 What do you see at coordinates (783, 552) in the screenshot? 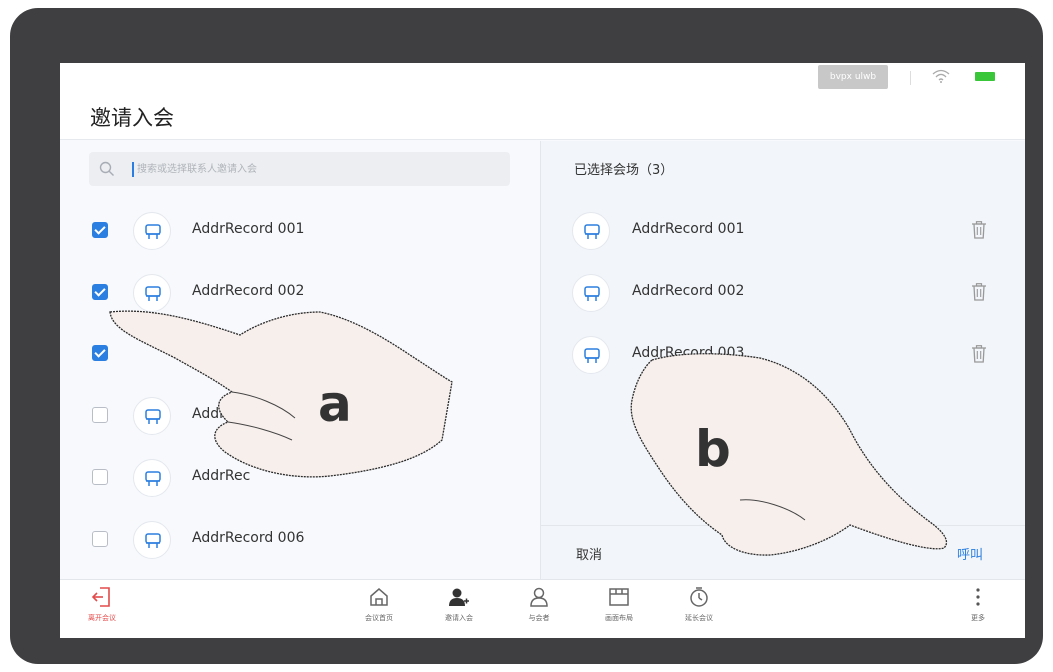
I see `selection-footer: 取消 呼叫` at bounding box center [783, 552].